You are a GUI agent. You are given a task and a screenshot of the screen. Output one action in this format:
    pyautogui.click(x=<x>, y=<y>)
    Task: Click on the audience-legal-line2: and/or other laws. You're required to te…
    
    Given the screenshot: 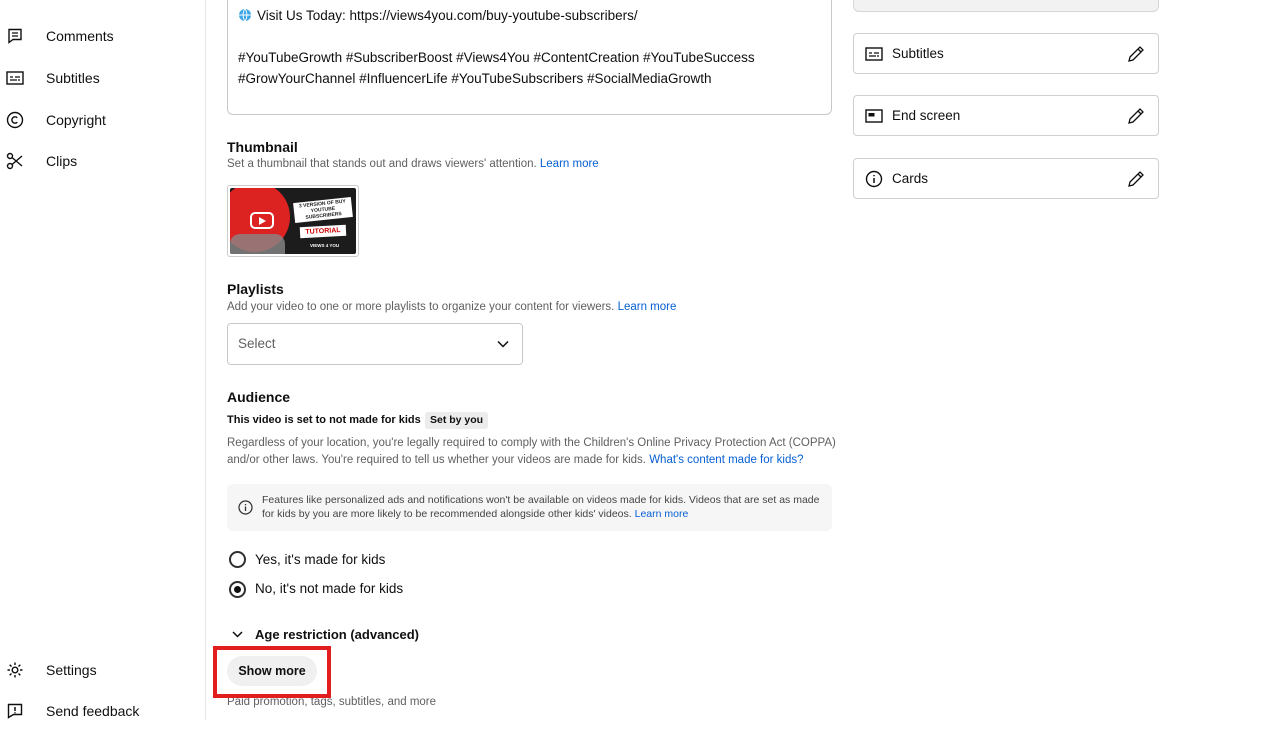 What is the action you would take?
    pyautogui.click(x=515, y=460)
    